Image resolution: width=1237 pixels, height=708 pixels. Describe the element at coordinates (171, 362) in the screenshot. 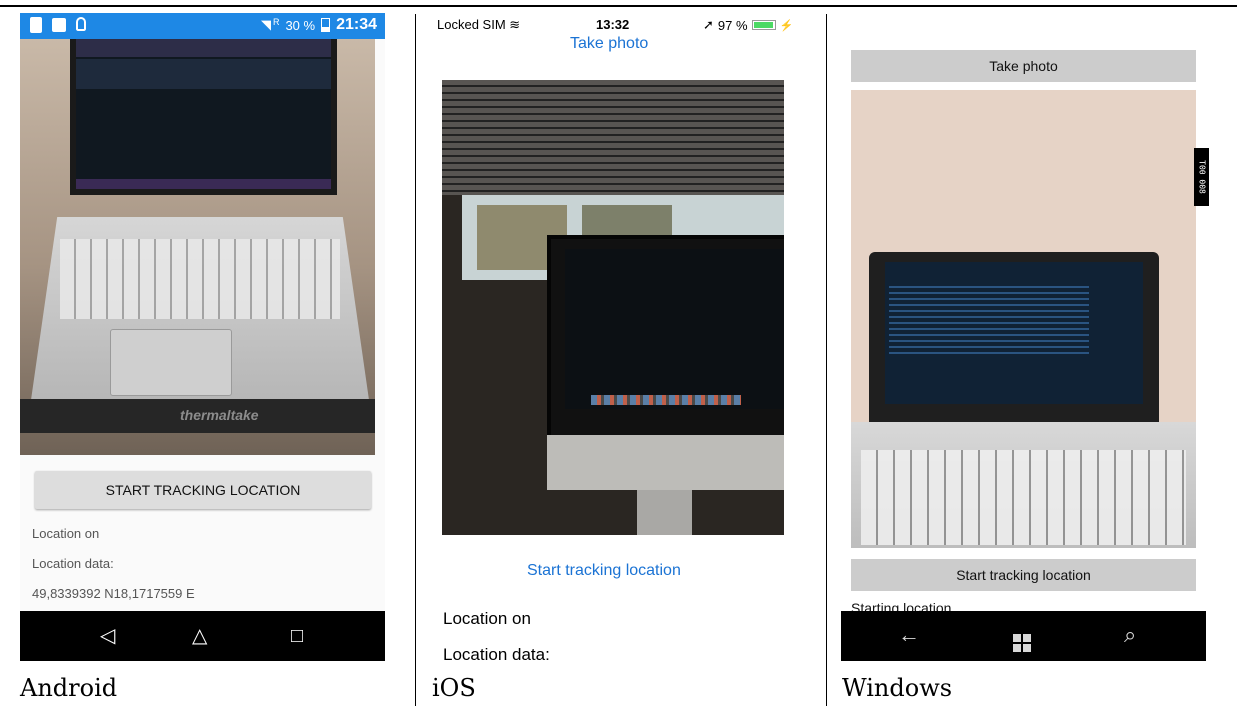

I see `laptop-touchpad` at that location.